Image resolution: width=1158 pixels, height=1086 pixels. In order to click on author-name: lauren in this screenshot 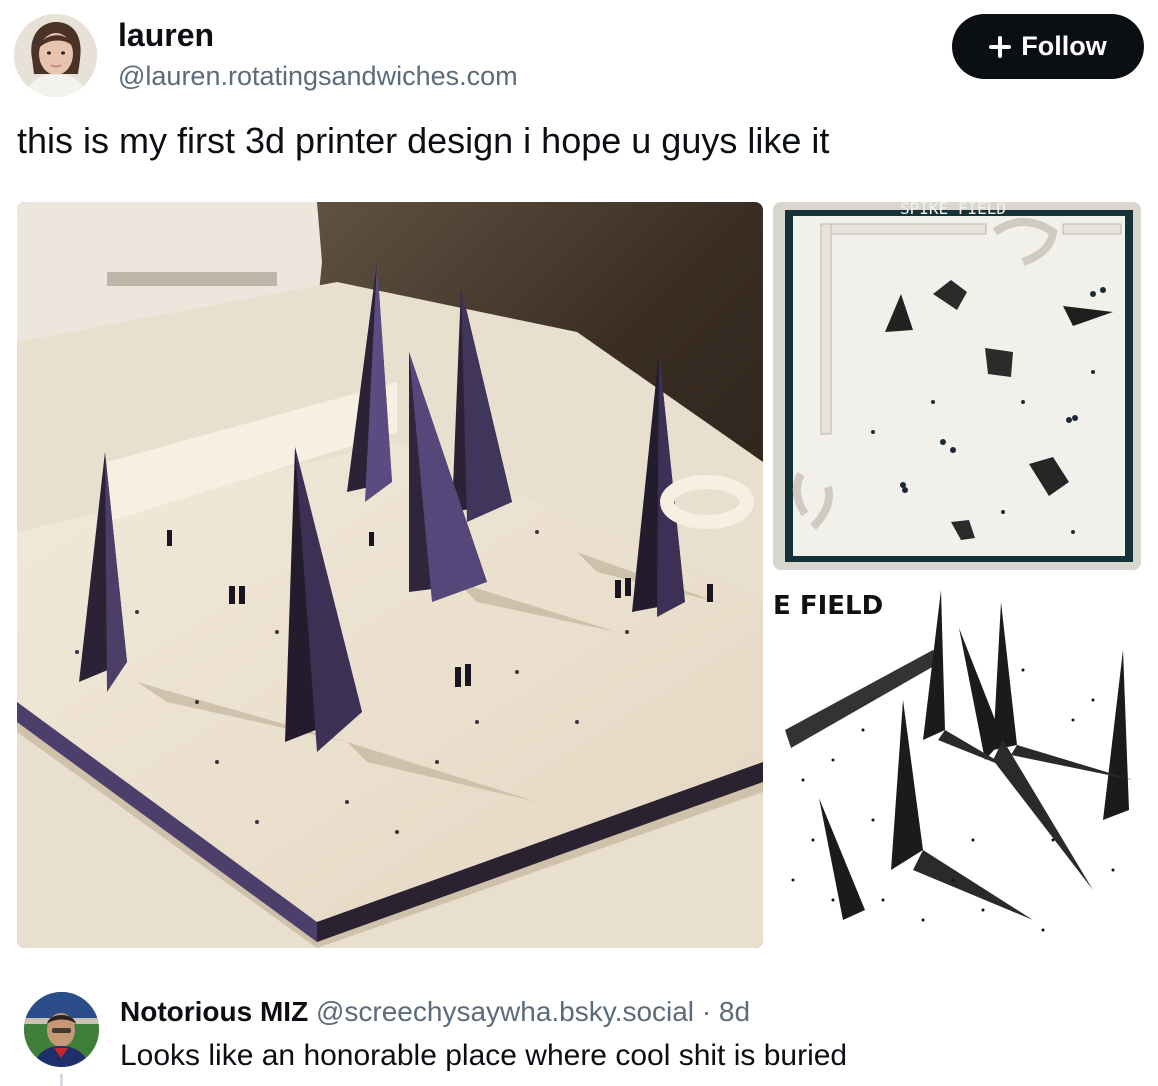, I will do `click(166, 35)`.